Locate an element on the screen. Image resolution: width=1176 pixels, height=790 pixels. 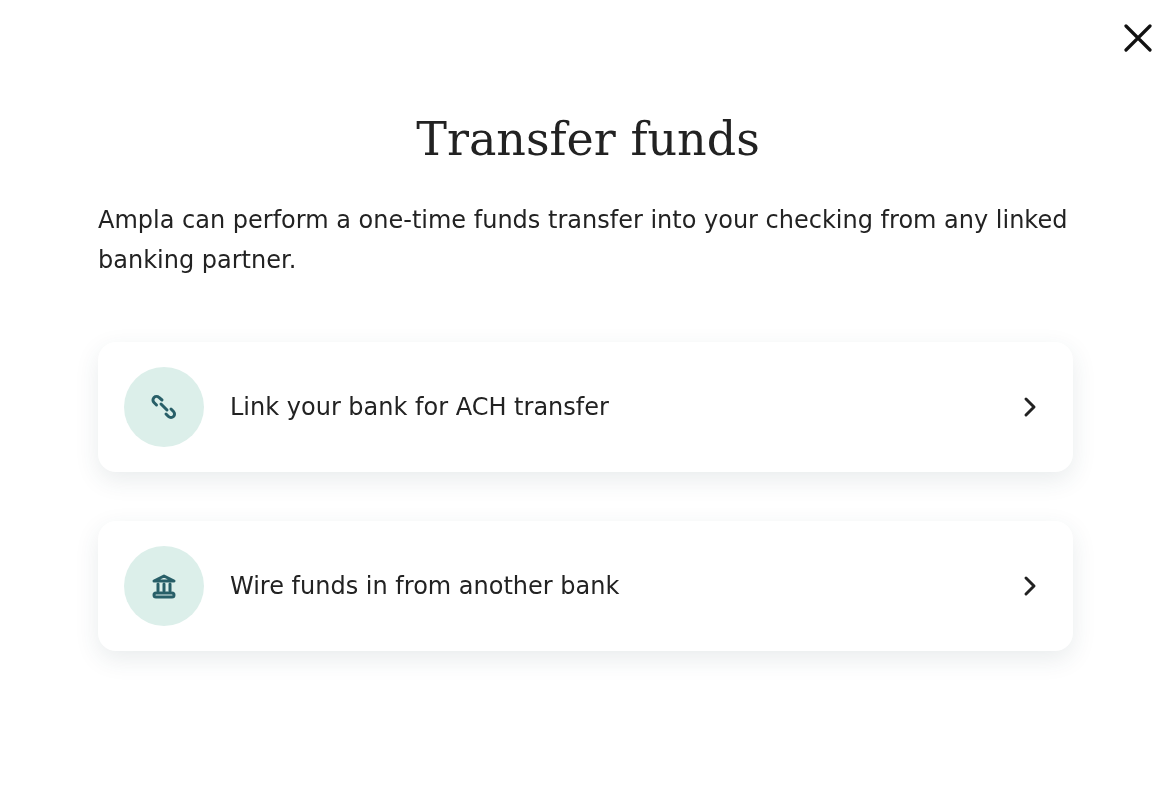
option-card: Wire funds in from another bank is located at coordinates (585, 586).